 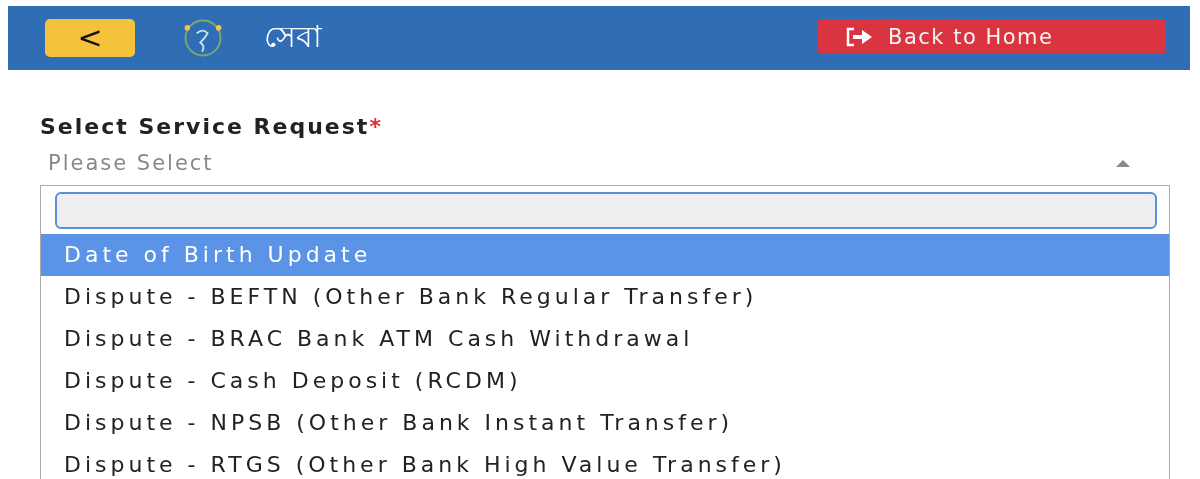 I want to click on required-mark: *, so click(x=376, y=126).